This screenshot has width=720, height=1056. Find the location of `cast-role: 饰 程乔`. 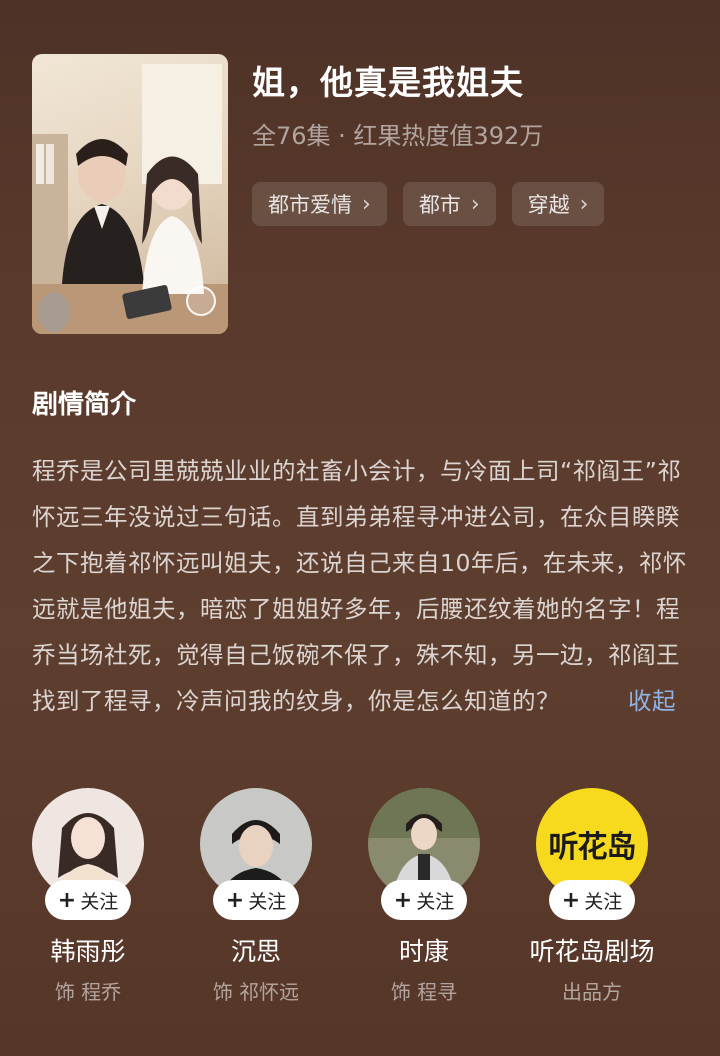

cast-role: 饰 程乔 is located at coordinates (88, 992).